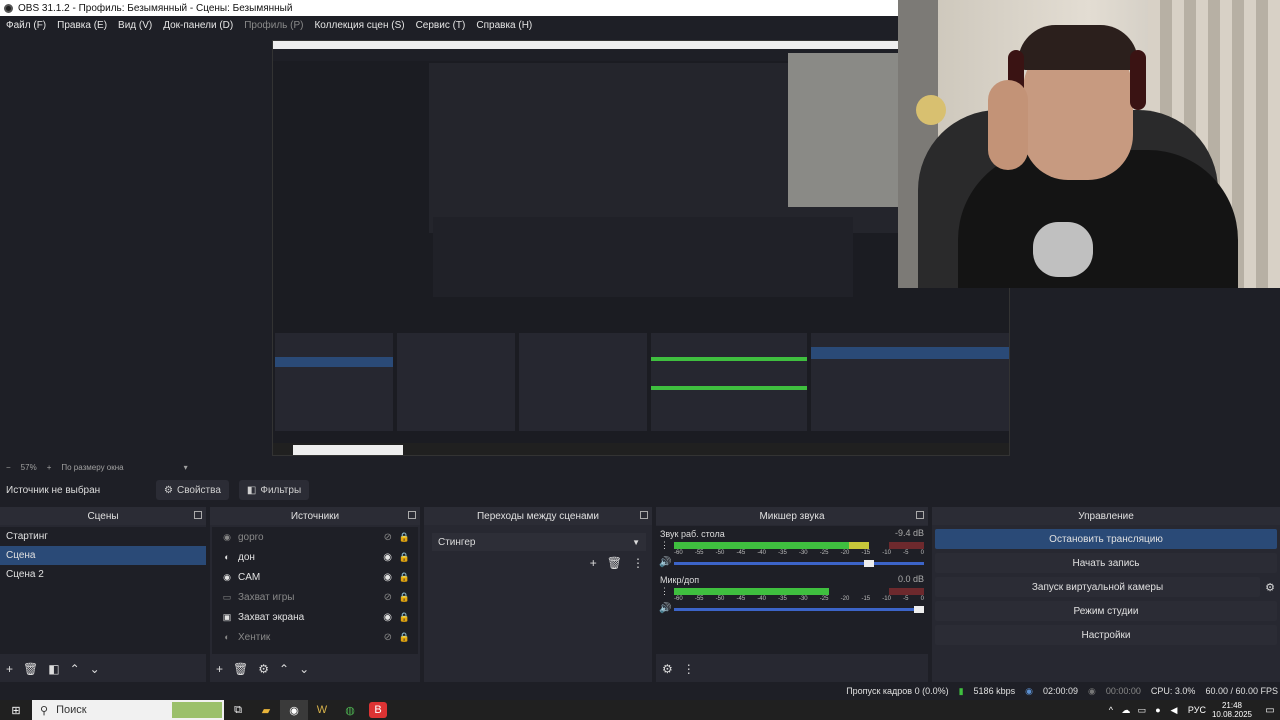 The width and height of the screenshot is (1280, 720). What do you see at coordinates (350, 710) in the screenshot?
I see `chrome-icon: ◍` at bounding box center [350, 710].